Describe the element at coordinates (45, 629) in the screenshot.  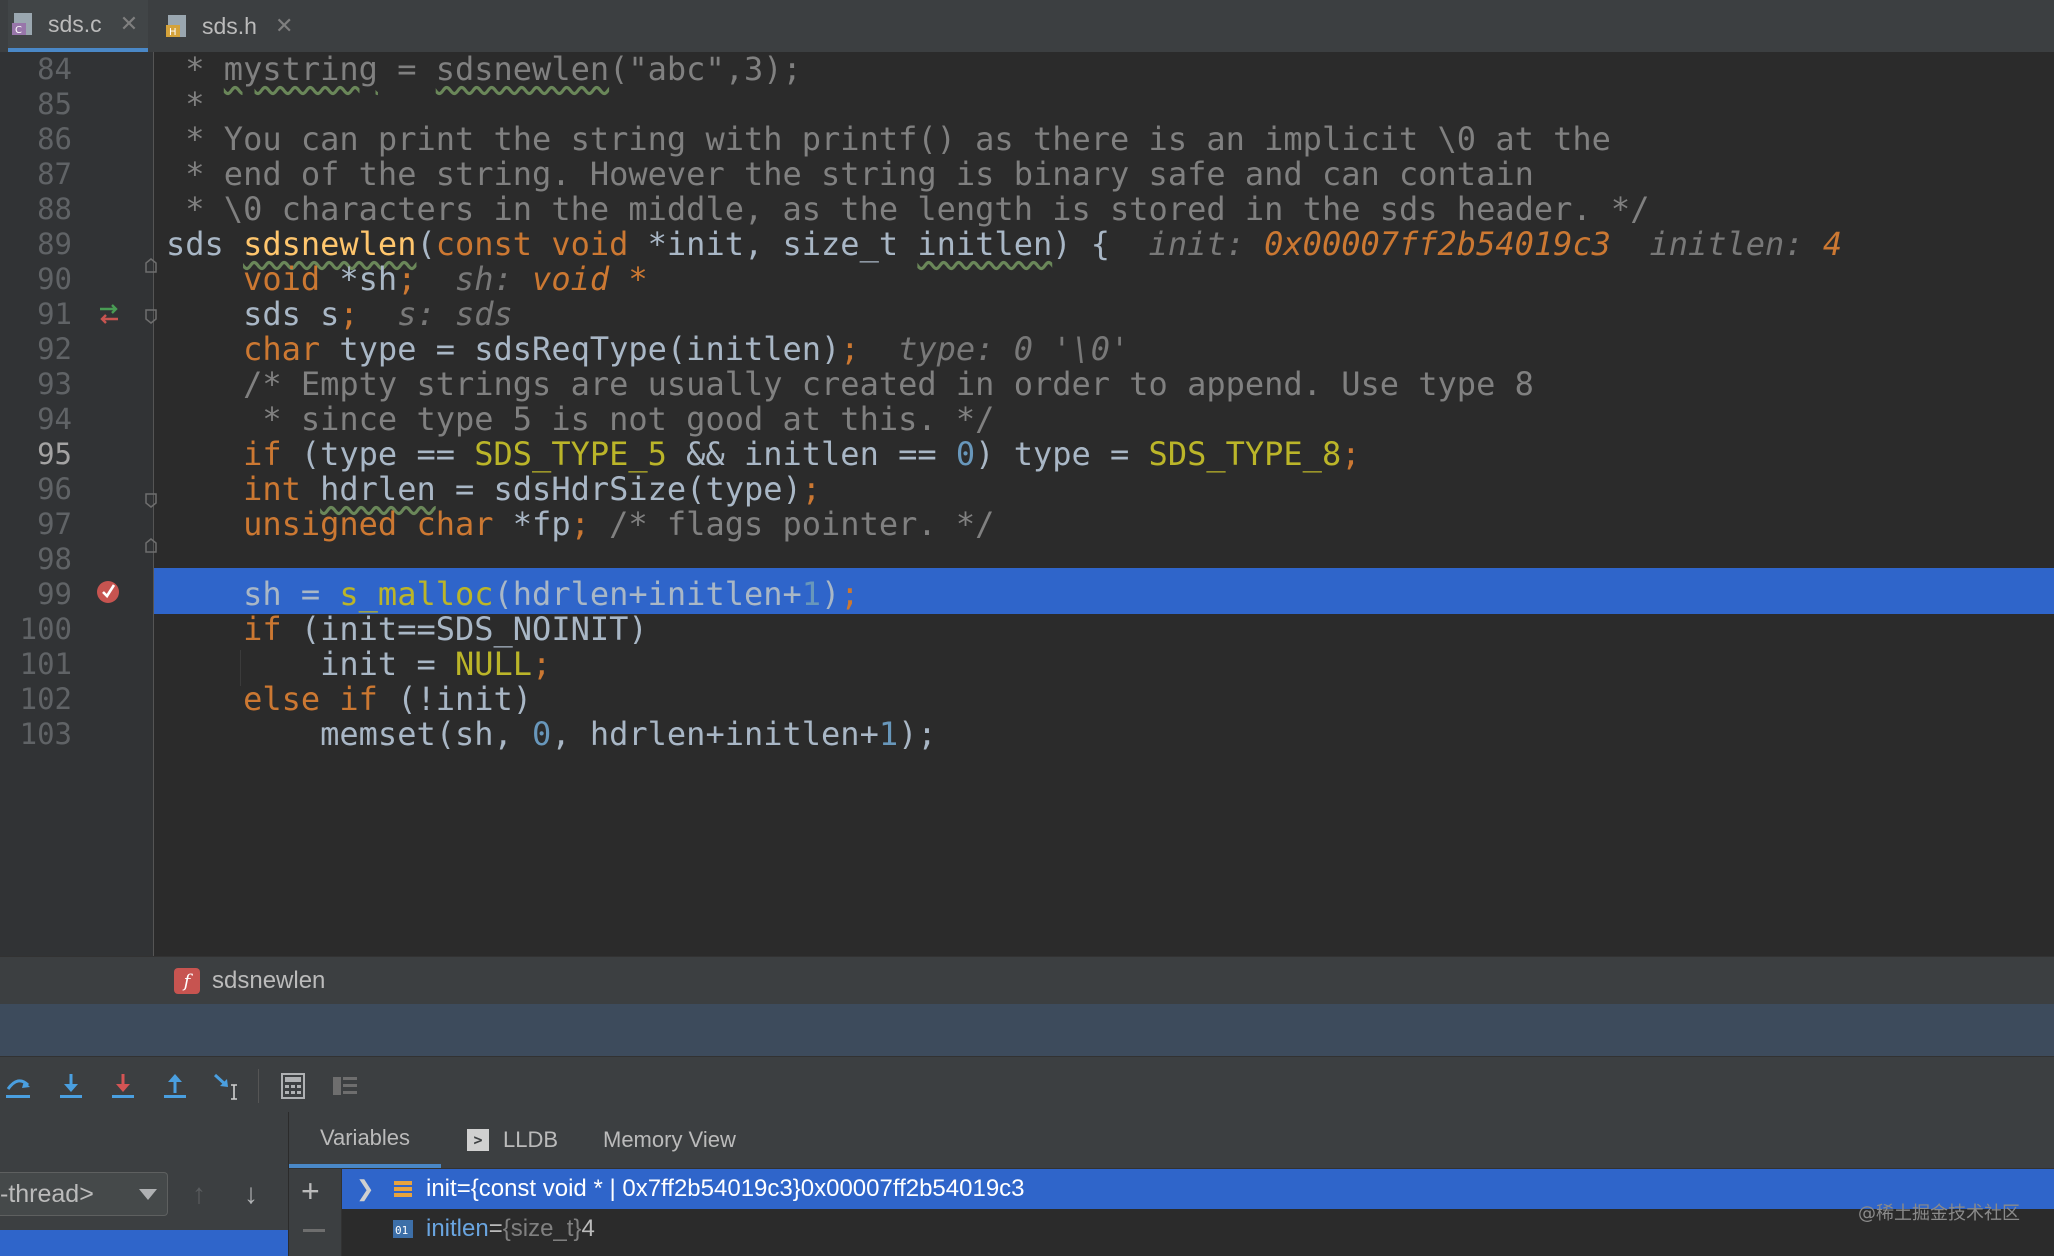
I see `line-number: 100` at that location.